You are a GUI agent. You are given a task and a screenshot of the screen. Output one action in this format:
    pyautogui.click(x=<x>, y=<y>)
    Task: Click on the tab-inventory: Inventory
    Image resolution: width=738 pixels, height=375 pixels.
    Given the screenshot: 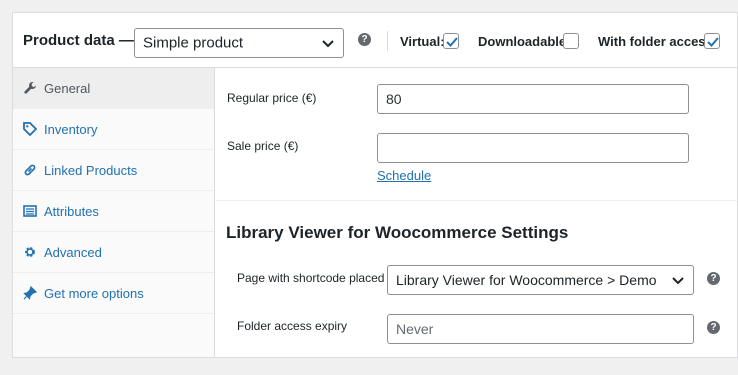 What is the action you would take?
    pyautogui.click(x=113, y=129)
    